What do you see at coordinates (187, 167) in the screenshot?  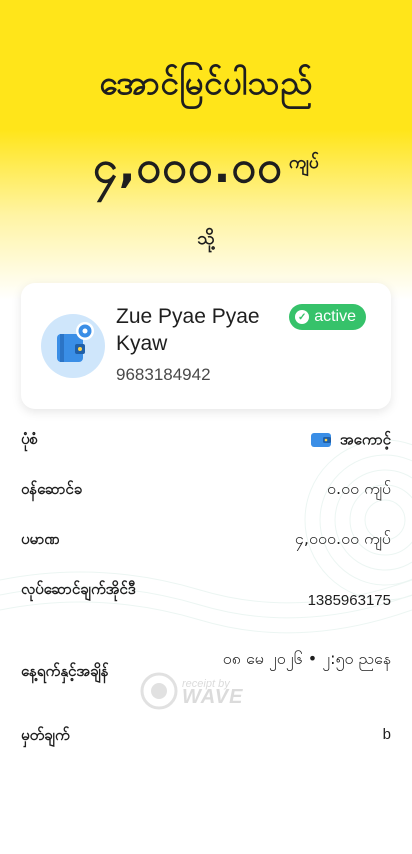 I see `amount-value: ၄,၀၀၀.၀၀` at bounding box center [187, 167].